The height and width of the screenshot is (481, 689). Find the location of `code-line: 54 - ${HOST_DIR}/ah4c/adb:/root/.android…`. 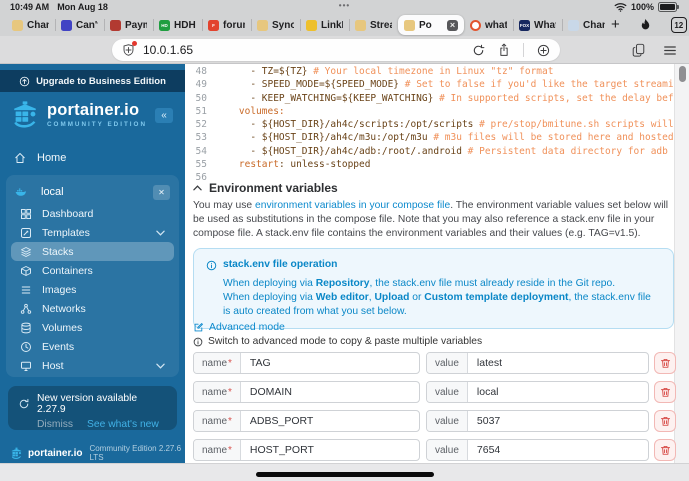

code-line: 54 - ${HOST_DIR}/ah4c/adb:/root/.android… is located at coordinates (429, 151).